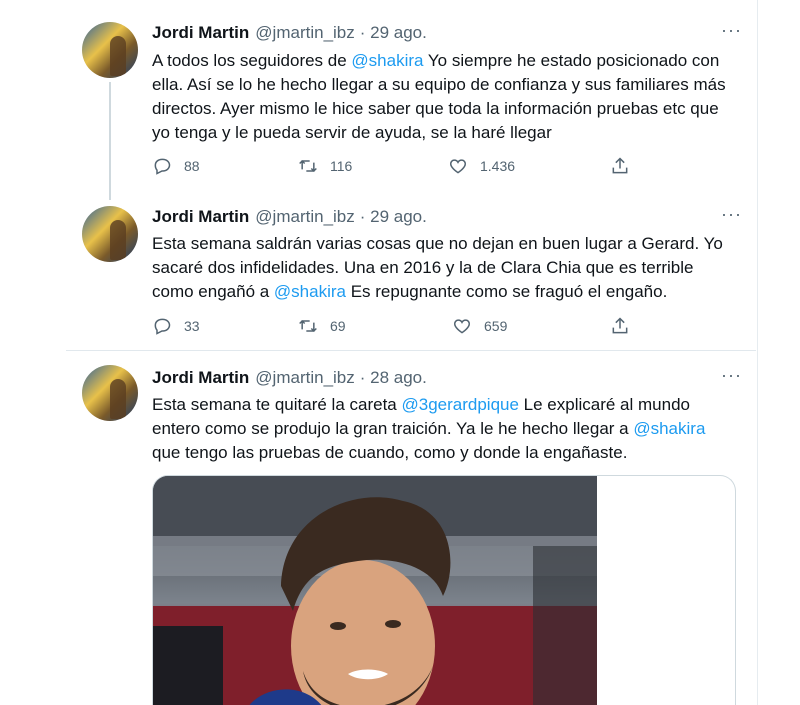 Image resolution: width=800 pixels, height=705 pixels. Describe the element at coordinates (496, 326) in the screenshot. I see `like-count: 659` at that location.